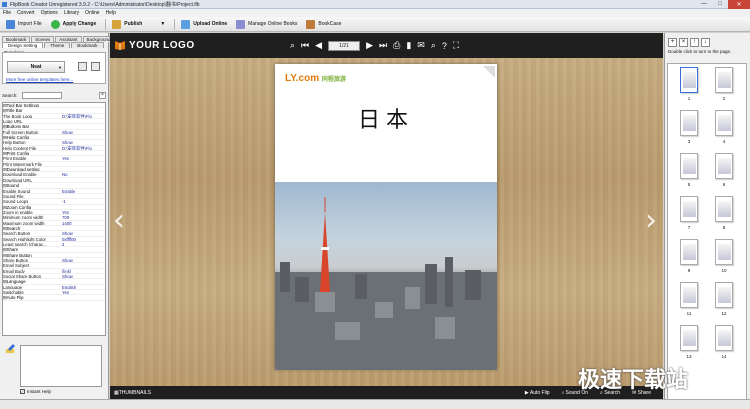  What do you see at coordinates (672, 42) in the screenshot?
I see `add-page-icon: +` at bounding box center [672, 42].